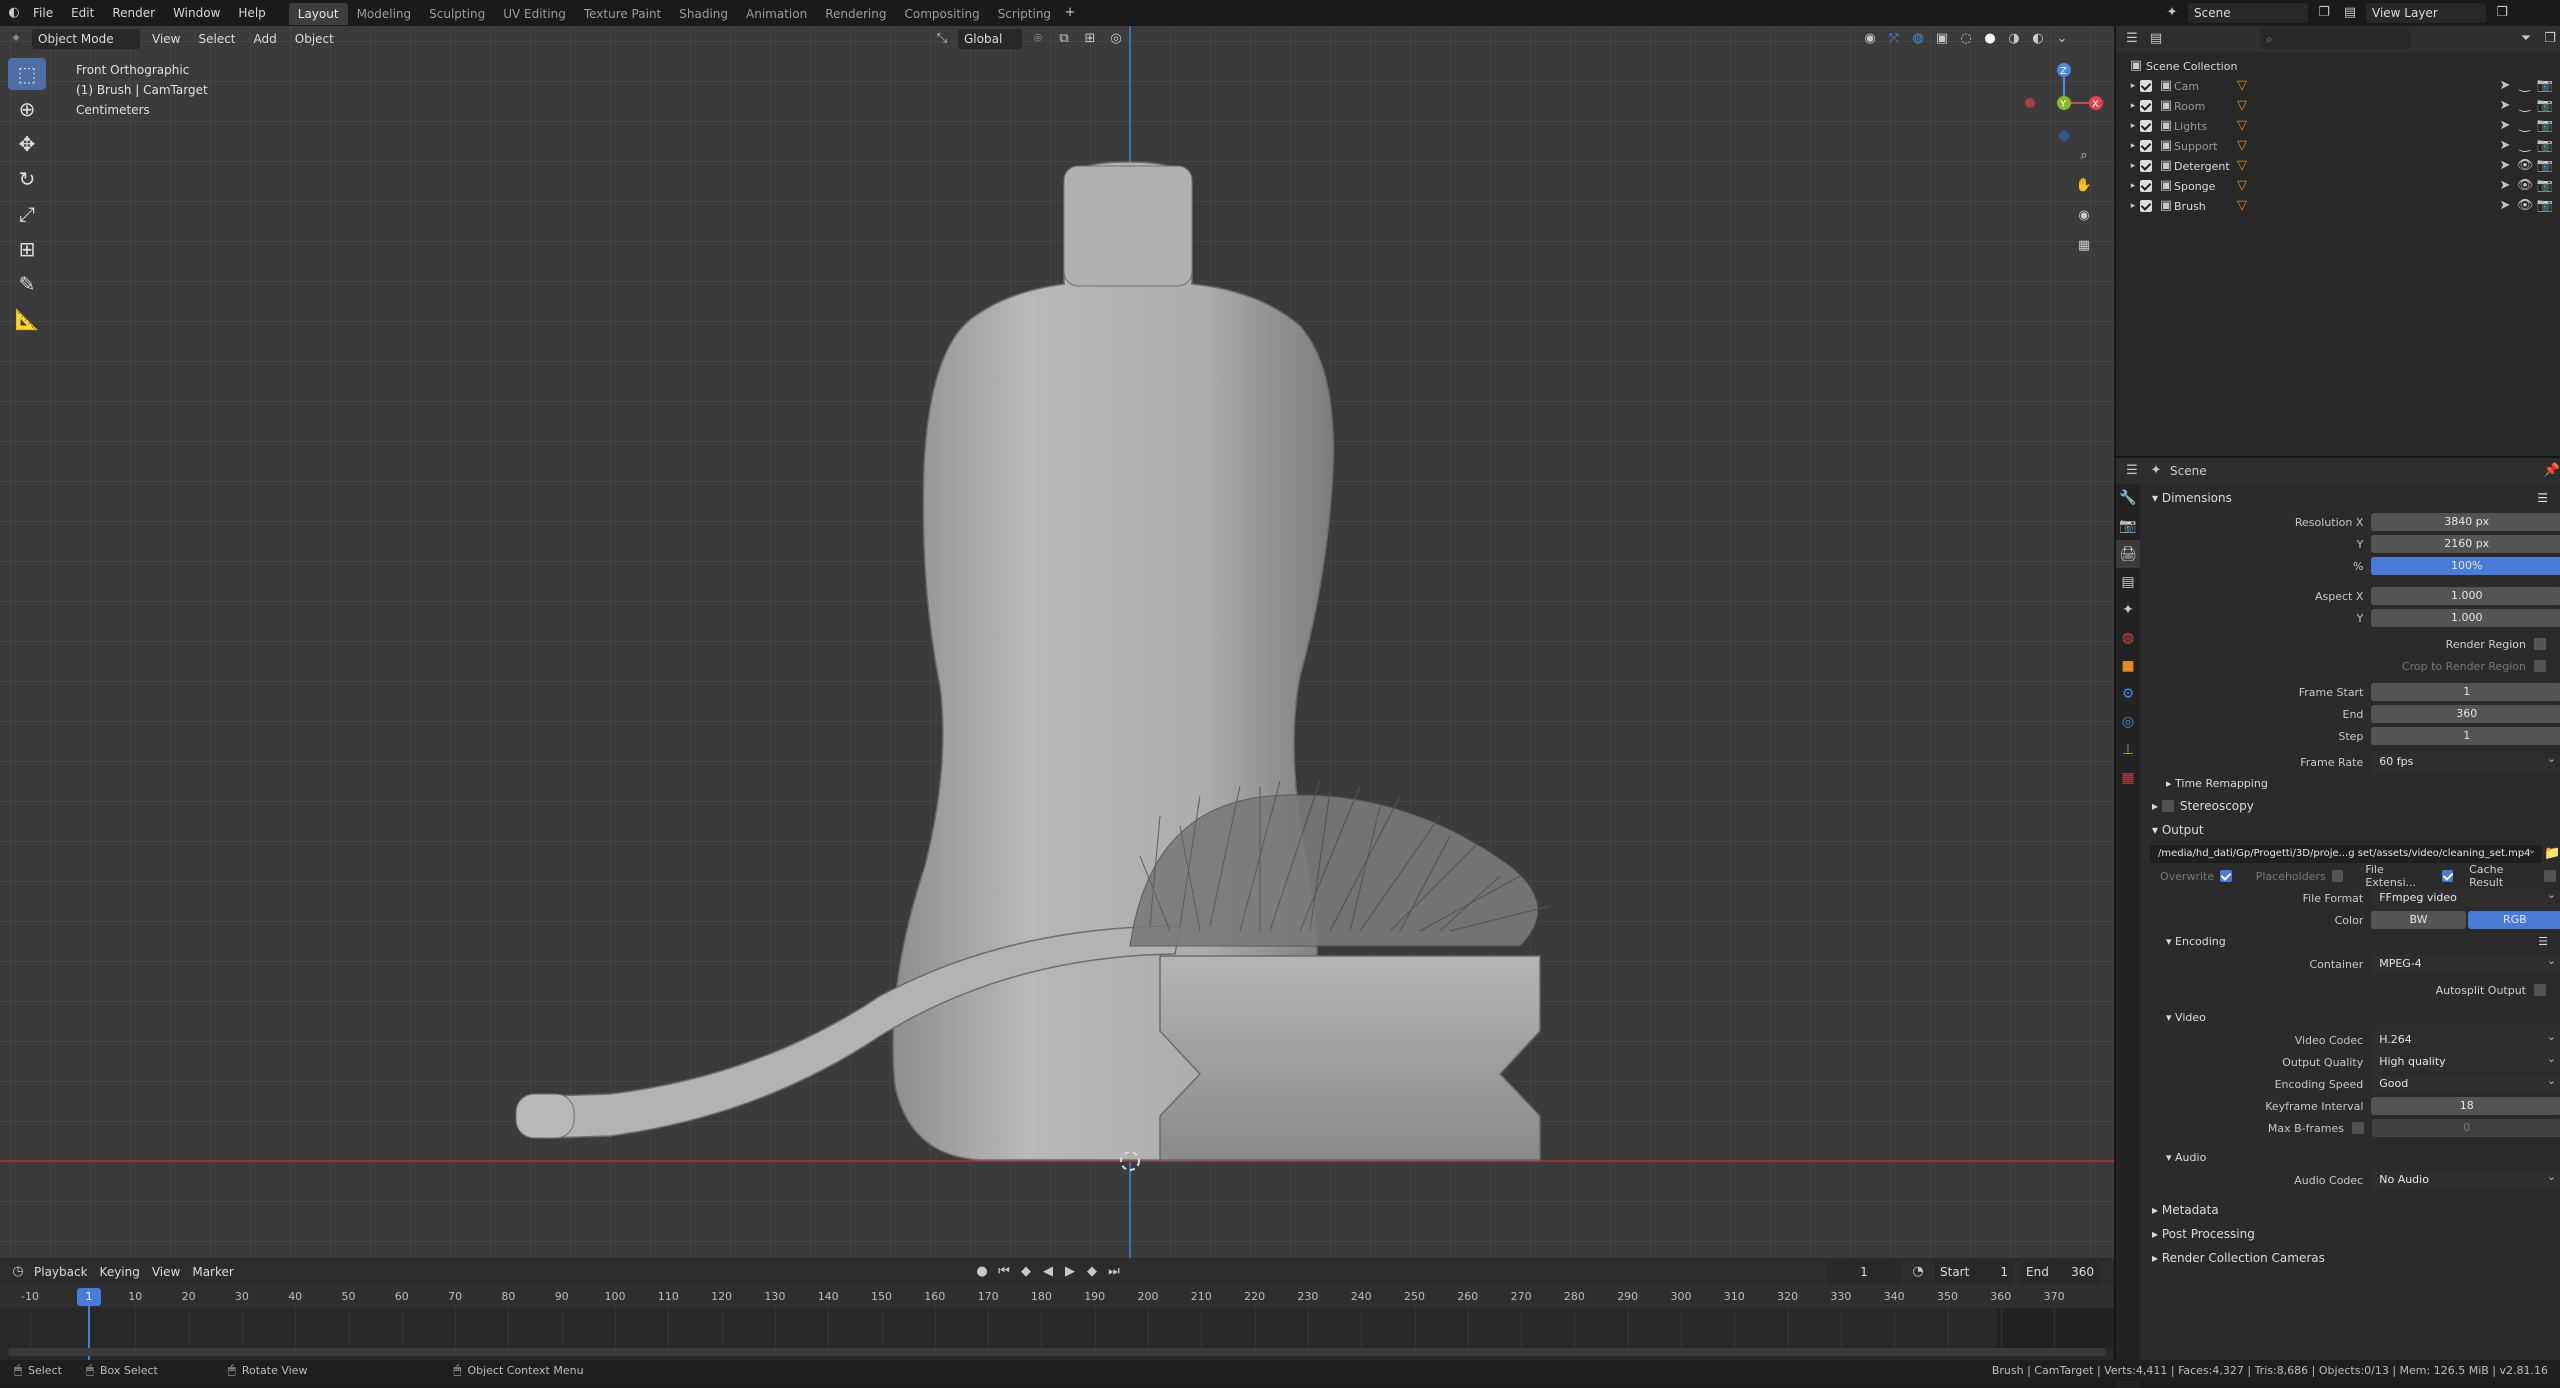  I want to click on viewport-menu-select: Select, so click(216, 39).